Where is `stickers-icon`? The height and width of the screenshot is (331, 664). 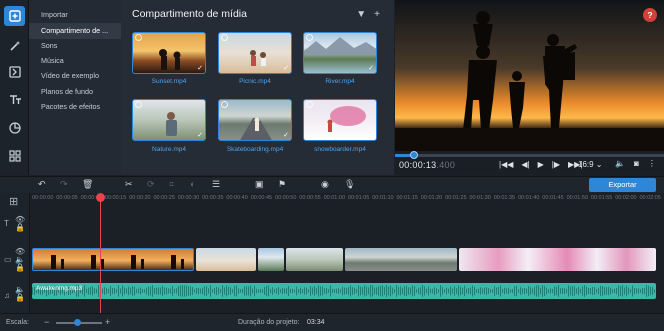 stickers-icon is located at coordinates (14, 128).